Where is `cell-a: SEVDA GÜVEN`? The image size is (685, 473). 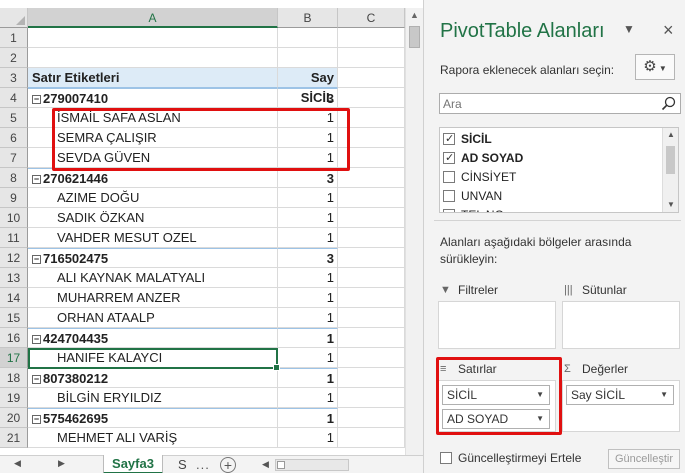 cell-a: SEVDA GÜVEN is located at coordinates (153, 158).